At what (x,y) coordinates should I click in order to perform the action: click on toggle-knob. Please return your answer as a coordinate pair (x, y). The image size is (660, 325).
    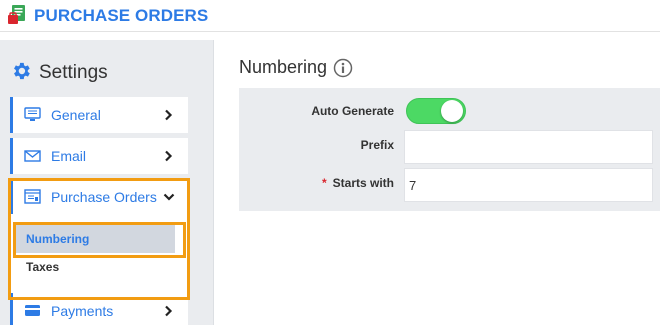
    Looking at the image, I should click on (452, 111).